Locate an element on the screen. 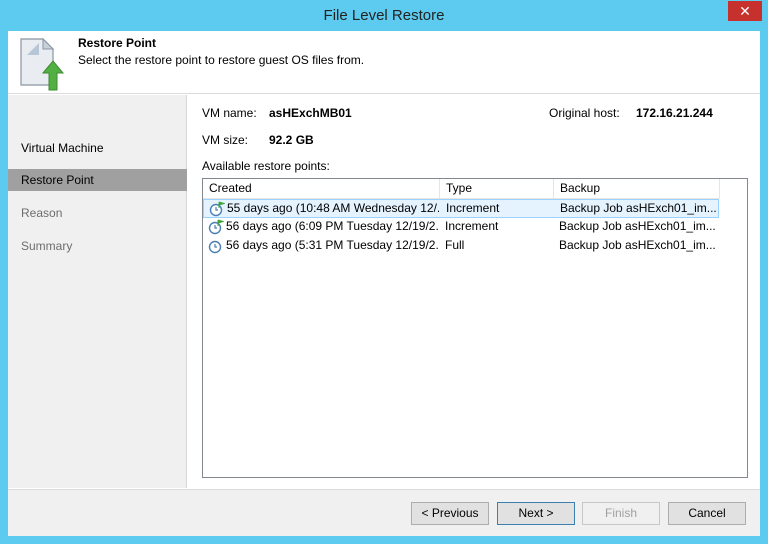  title-bar: File Level Restore ✕ is located at coordinates (384, 15).